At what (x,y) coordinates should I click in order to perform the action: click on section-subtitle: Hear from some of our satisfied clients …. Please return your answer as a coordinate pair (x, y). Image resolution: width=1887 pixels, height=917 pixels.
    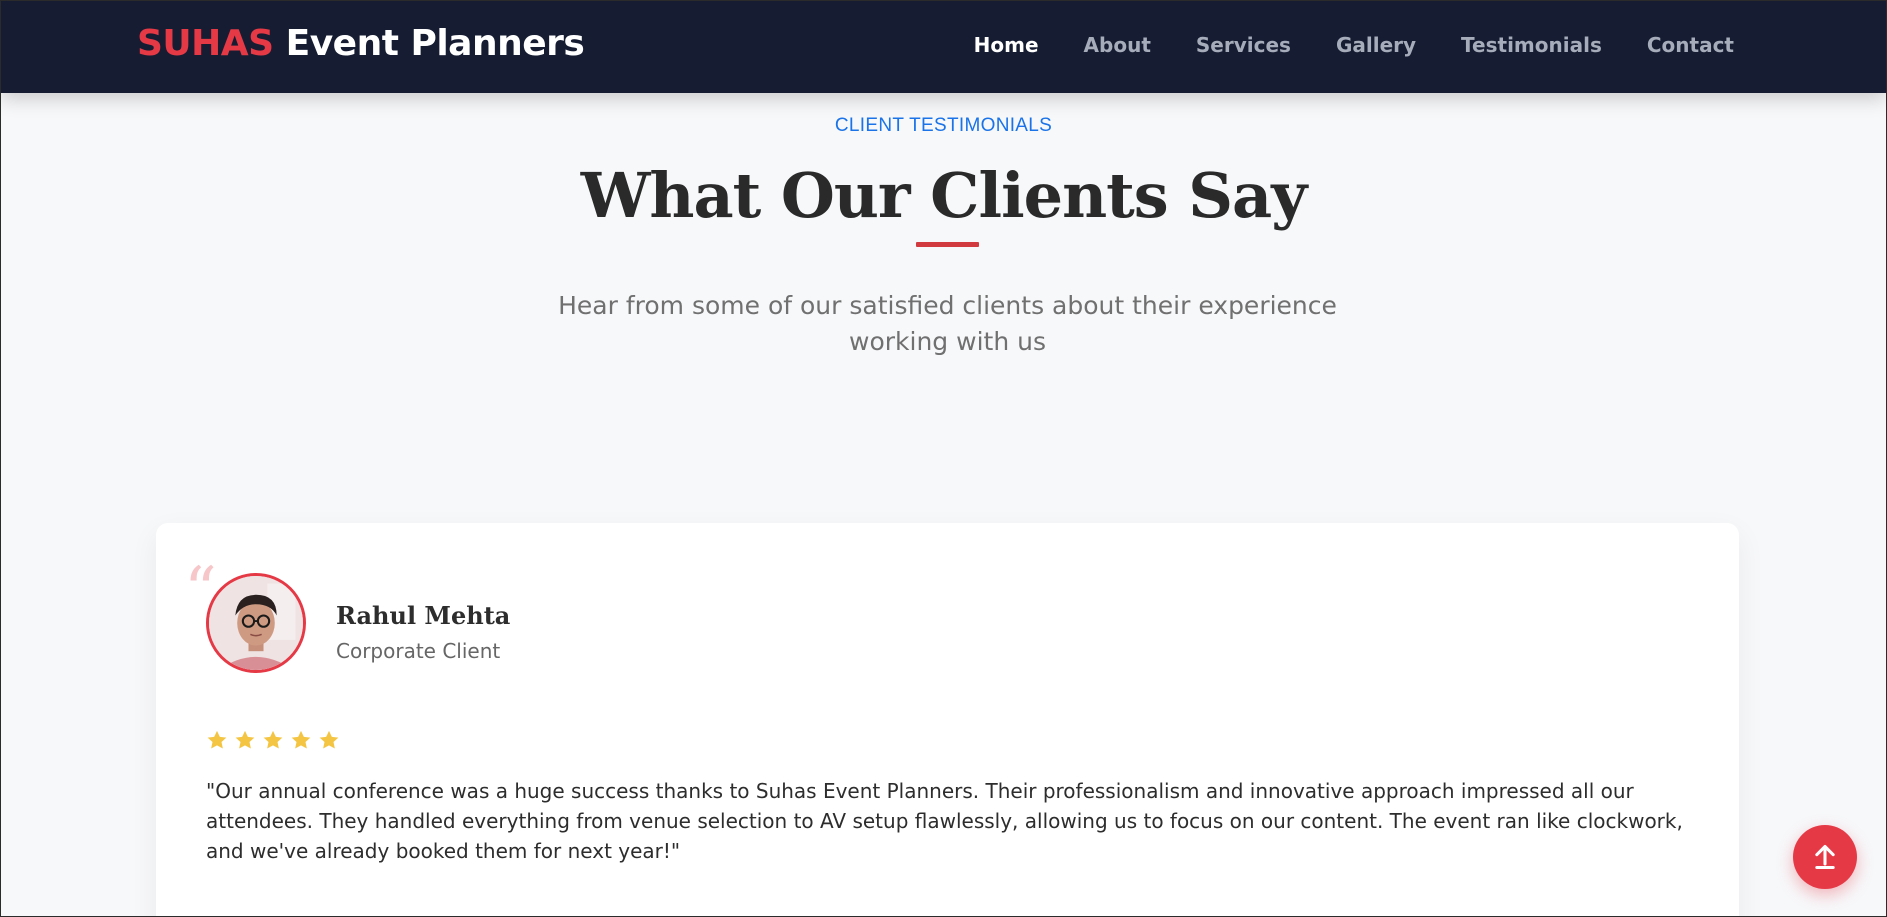
    Looking at the image, I should click on (947, 323).